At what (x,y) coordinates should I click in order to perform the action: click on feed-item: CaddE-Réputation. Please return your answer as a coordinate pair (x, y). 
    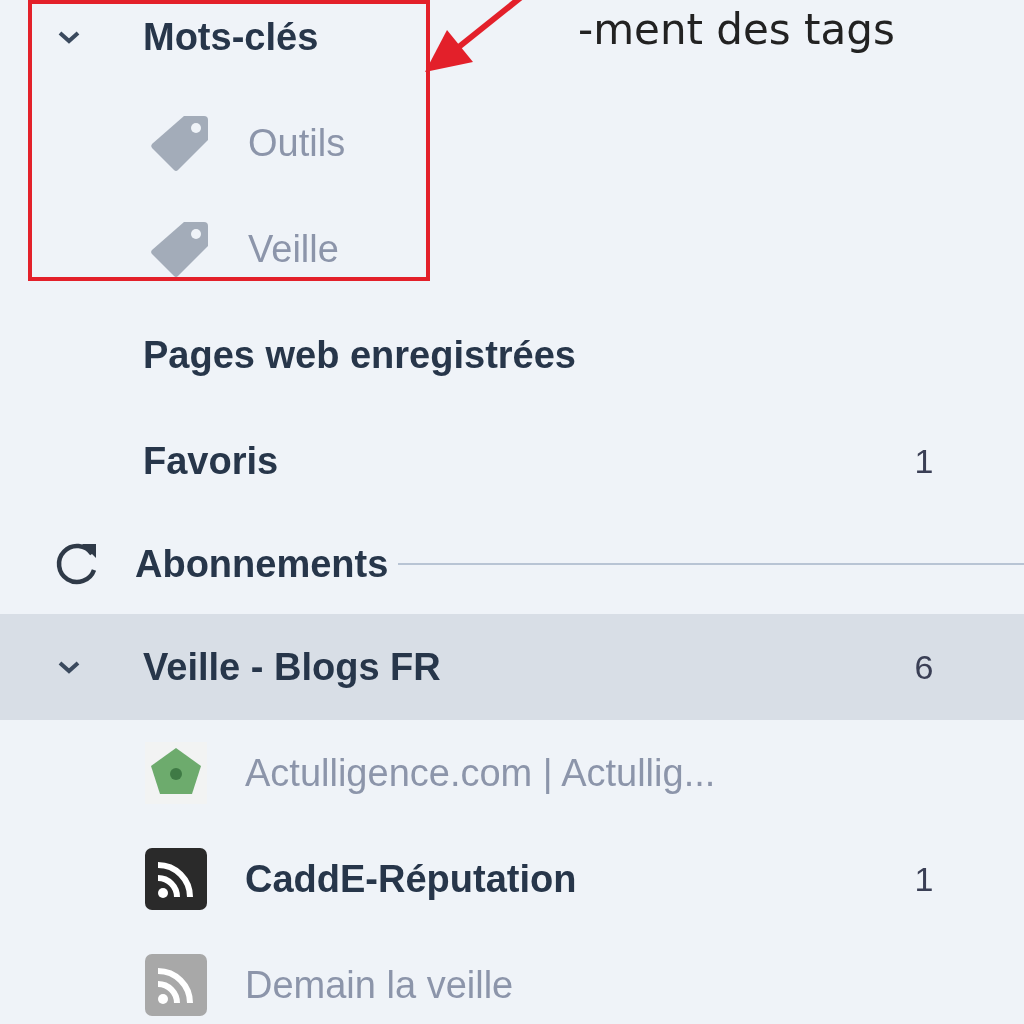
    Looking at the image, I should click on (411, 879).